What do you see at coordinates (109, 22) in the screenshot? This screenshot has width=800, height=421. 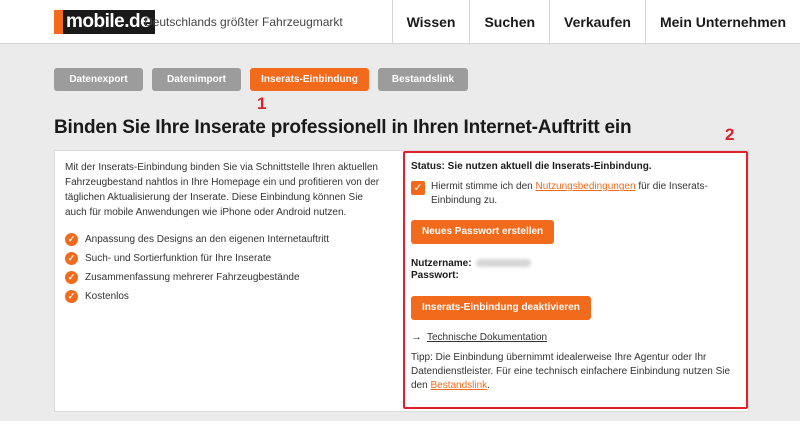 I see `logo-text: mobile.de` at bounding box center [109, 22].